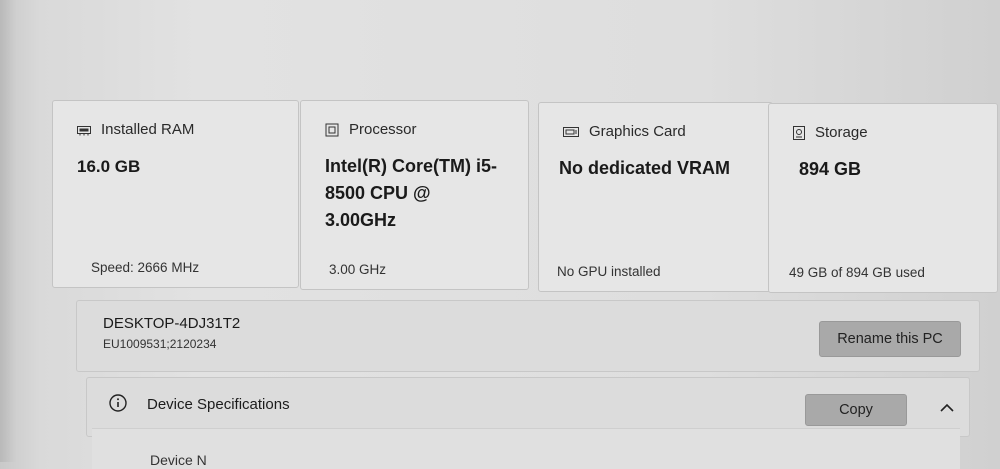  I want to click on processor-label: Processor, so click(383, 129).